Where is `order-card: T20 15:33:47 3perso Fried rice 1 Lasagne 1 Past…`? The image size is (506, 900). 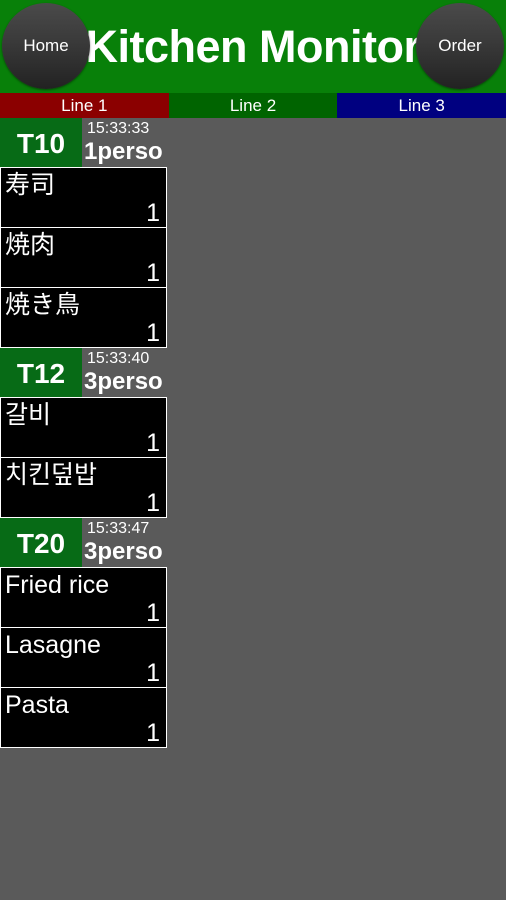 order-card: T20 15:33:47 3perso Fried rice 1 Lasagne 1 Past… is located at coordinates (84, 633).